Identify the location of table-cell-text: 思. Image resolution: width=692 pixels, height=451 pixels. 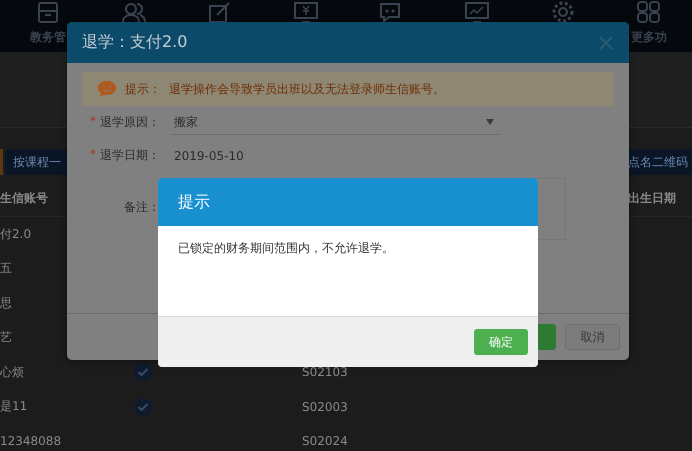
(6, 303).